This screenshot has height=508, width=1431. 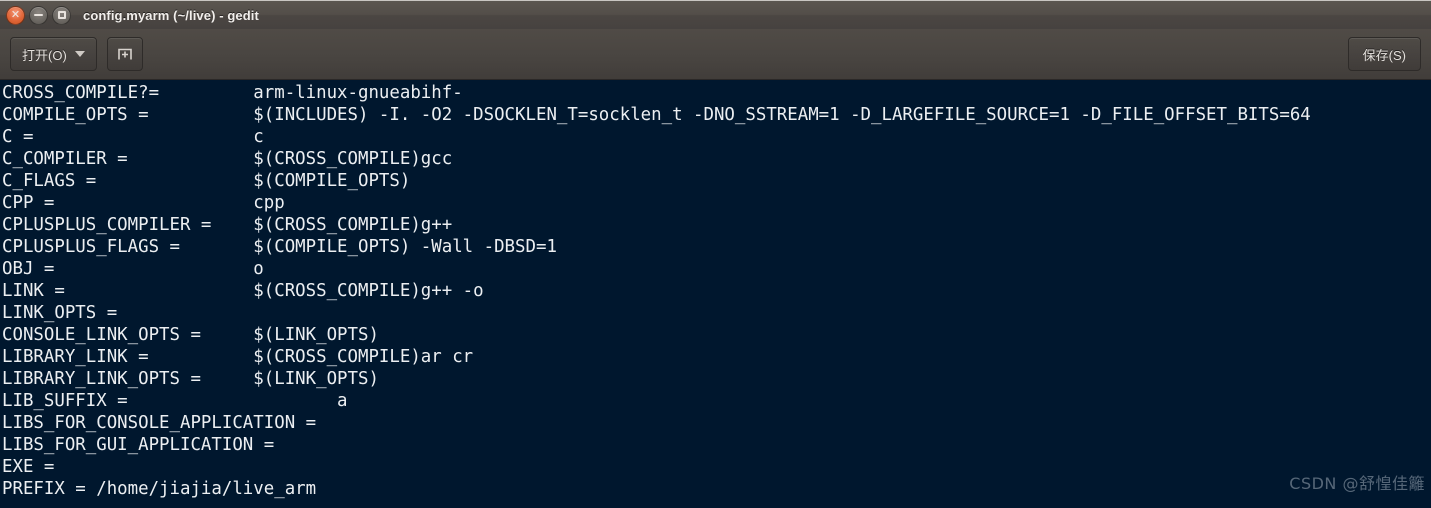 What do you see at coordinates (60, 313) in the screenshot?
I see `code-line: LINK_OPTS =` at bounding box center [60, 313].